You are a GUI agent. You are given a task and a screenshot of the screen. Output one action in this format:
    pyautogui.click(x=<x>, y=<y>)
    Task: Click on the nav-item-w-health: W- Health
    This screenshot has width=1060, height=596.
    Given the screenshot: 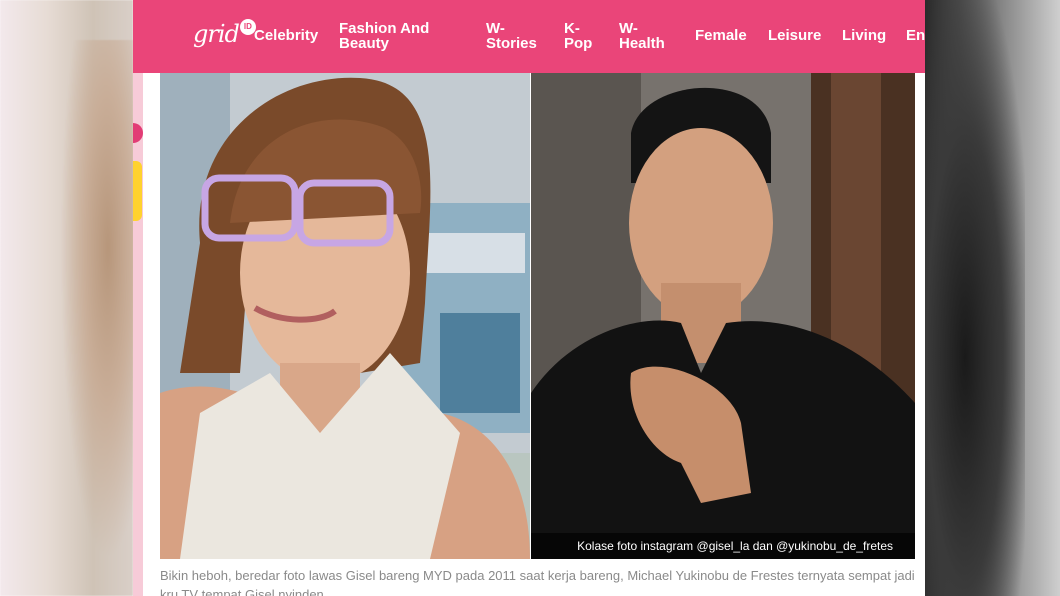 What is the action you would take?
    pyautogui.click(x=642, y=36)
    